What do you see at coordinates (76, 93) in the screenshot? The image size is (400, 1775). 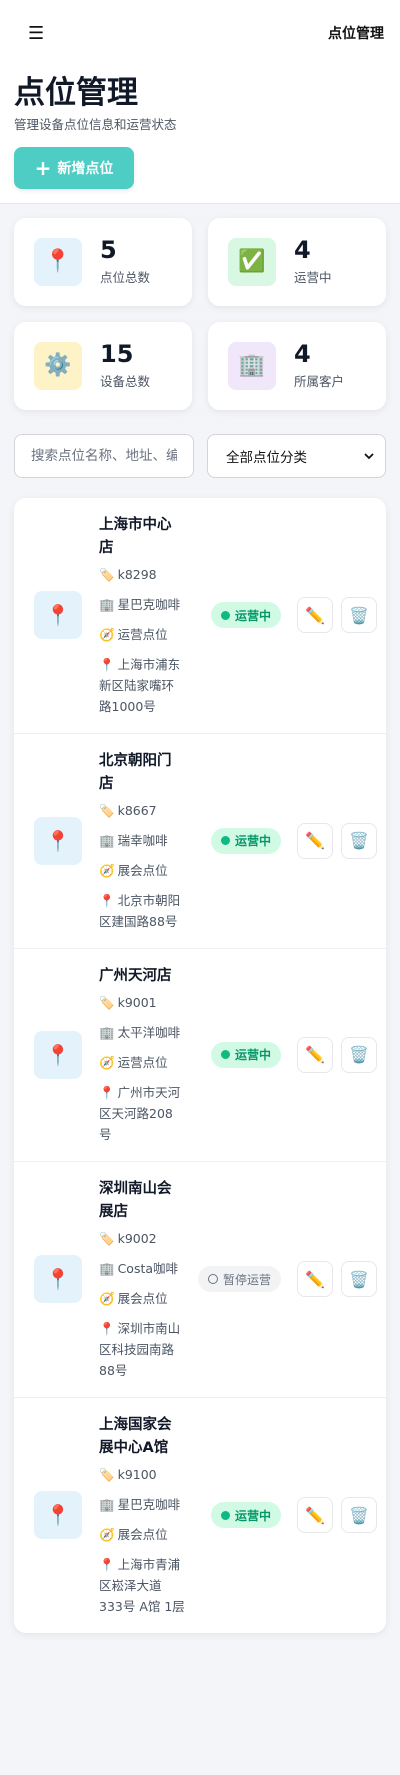 I see `page-title: 点位管理` at bounding box center [76, 93].